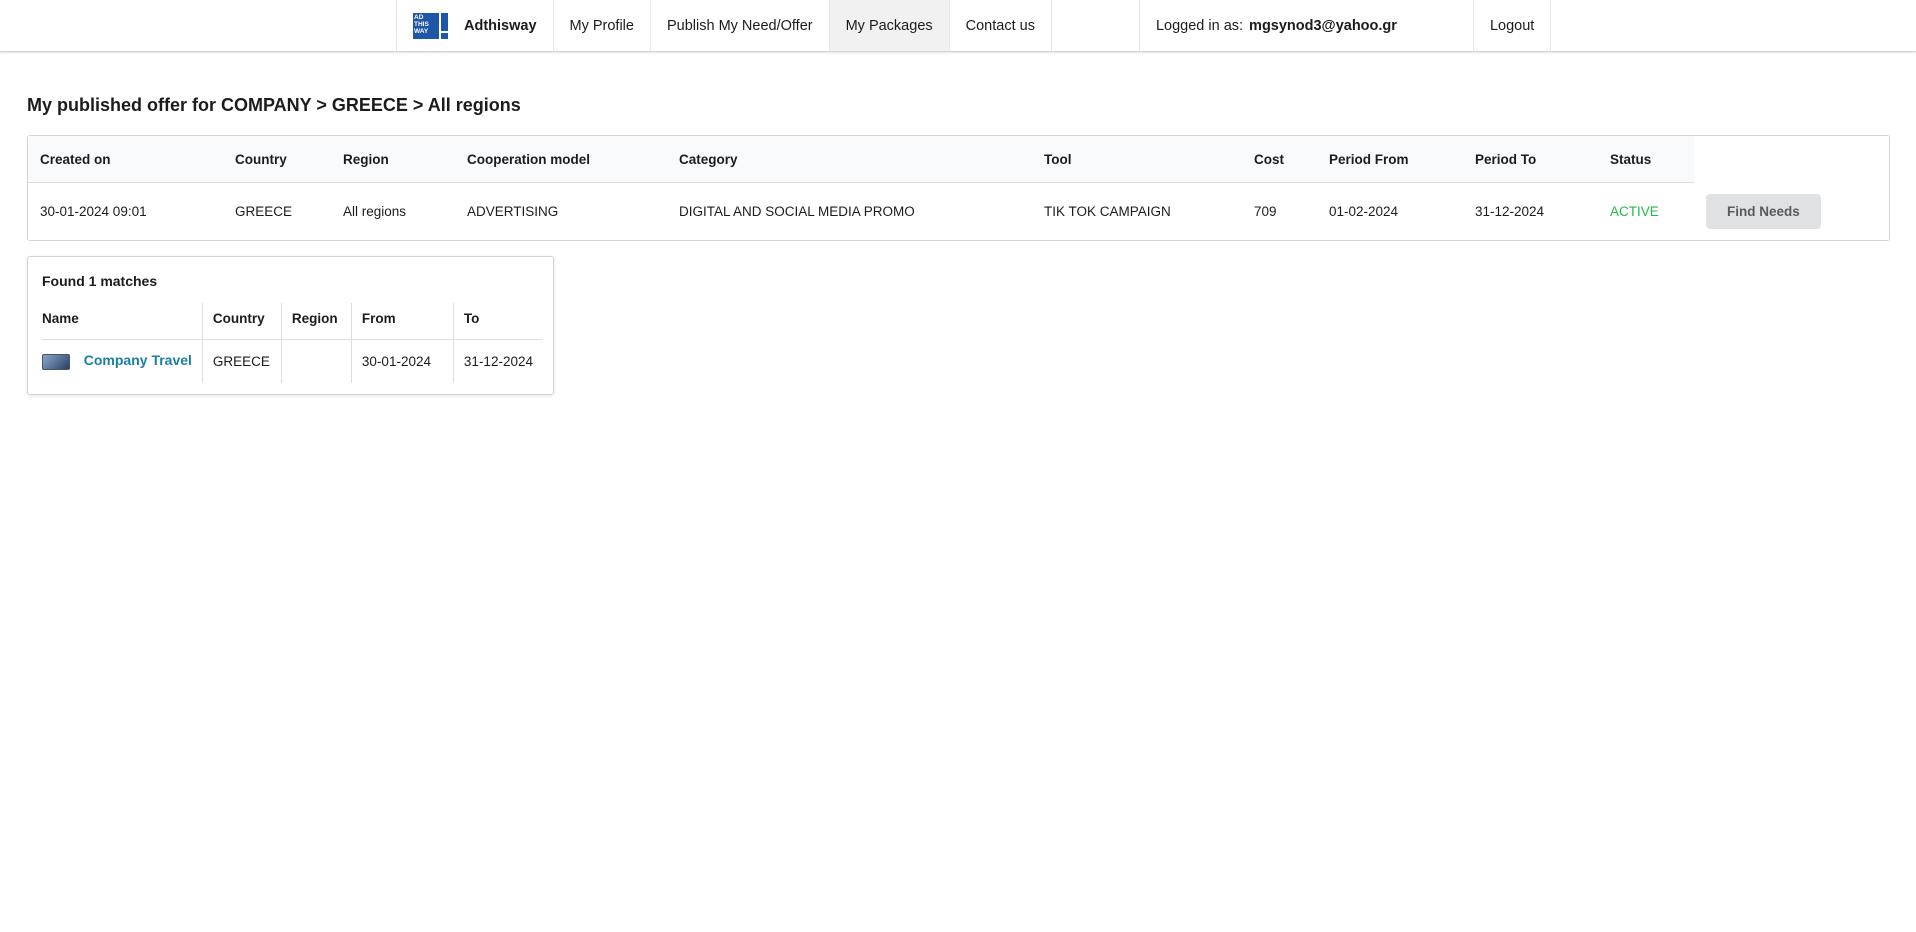 This screenshot has width=1916, height=932. Describe the element at coordinates (561, 159) in the screenshot. I see `col-cooperation-model: Cooperation model` at that location.